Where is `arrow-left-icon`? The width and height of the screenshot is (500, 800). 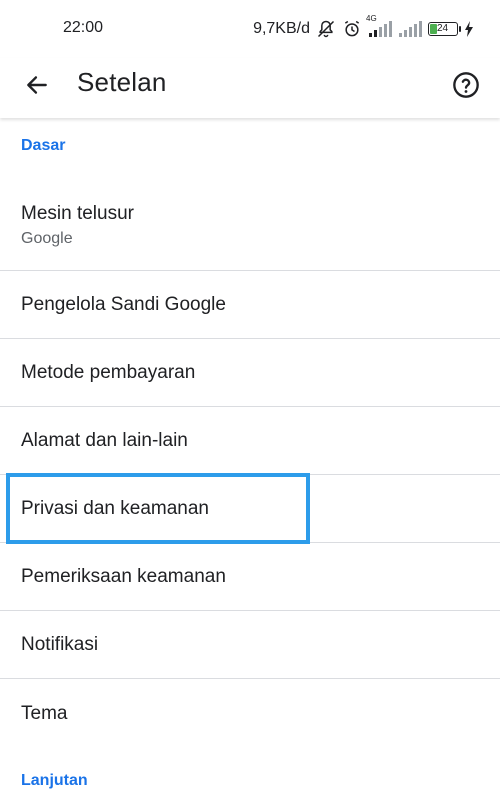 arrow-left-icon is located at coordinates (37, 85).